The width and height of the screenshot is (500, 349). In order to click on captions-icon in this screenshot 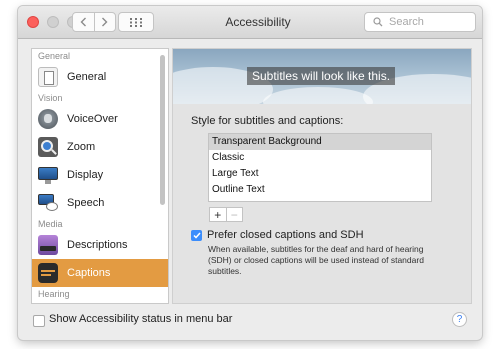, I will do `click(48, 273)`.